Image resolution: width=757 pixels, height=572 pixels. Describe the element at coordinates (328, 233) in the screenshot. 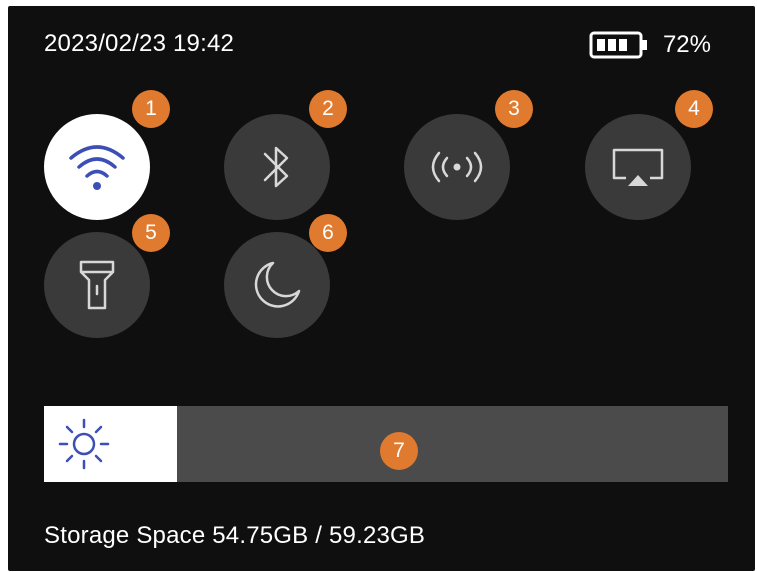

I see `callout-badge-6: 6` at that location.